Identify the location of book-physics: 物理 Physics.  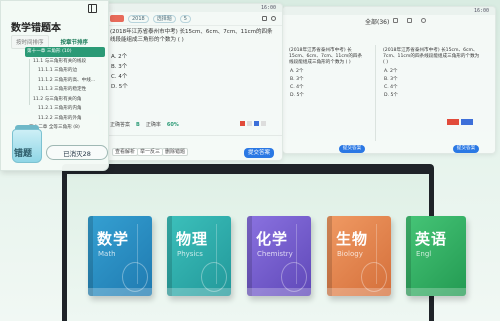
(199, 256).